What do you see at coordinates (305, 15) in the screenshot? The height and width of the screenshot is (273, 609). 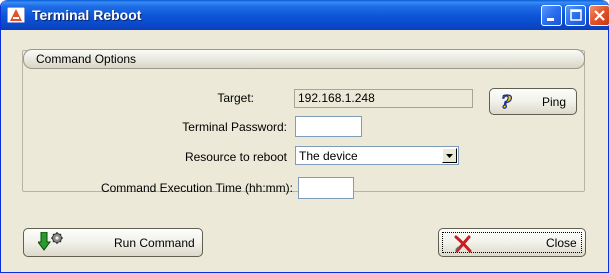 I see `title-bar: Terminal Reboot` at bounding box center [305, 15].